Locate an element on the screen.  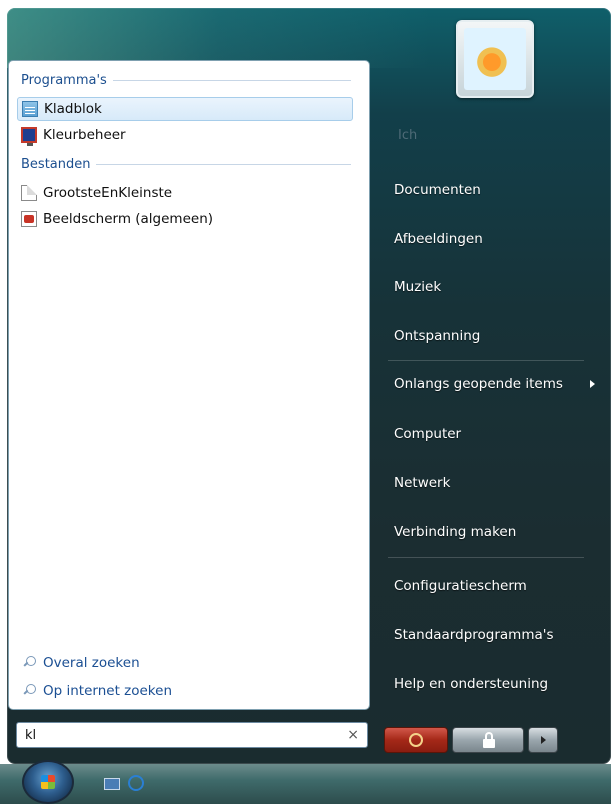
menu-item-standaardprogrammas: Standaardprogramma's is located at coordinates (494, 635).